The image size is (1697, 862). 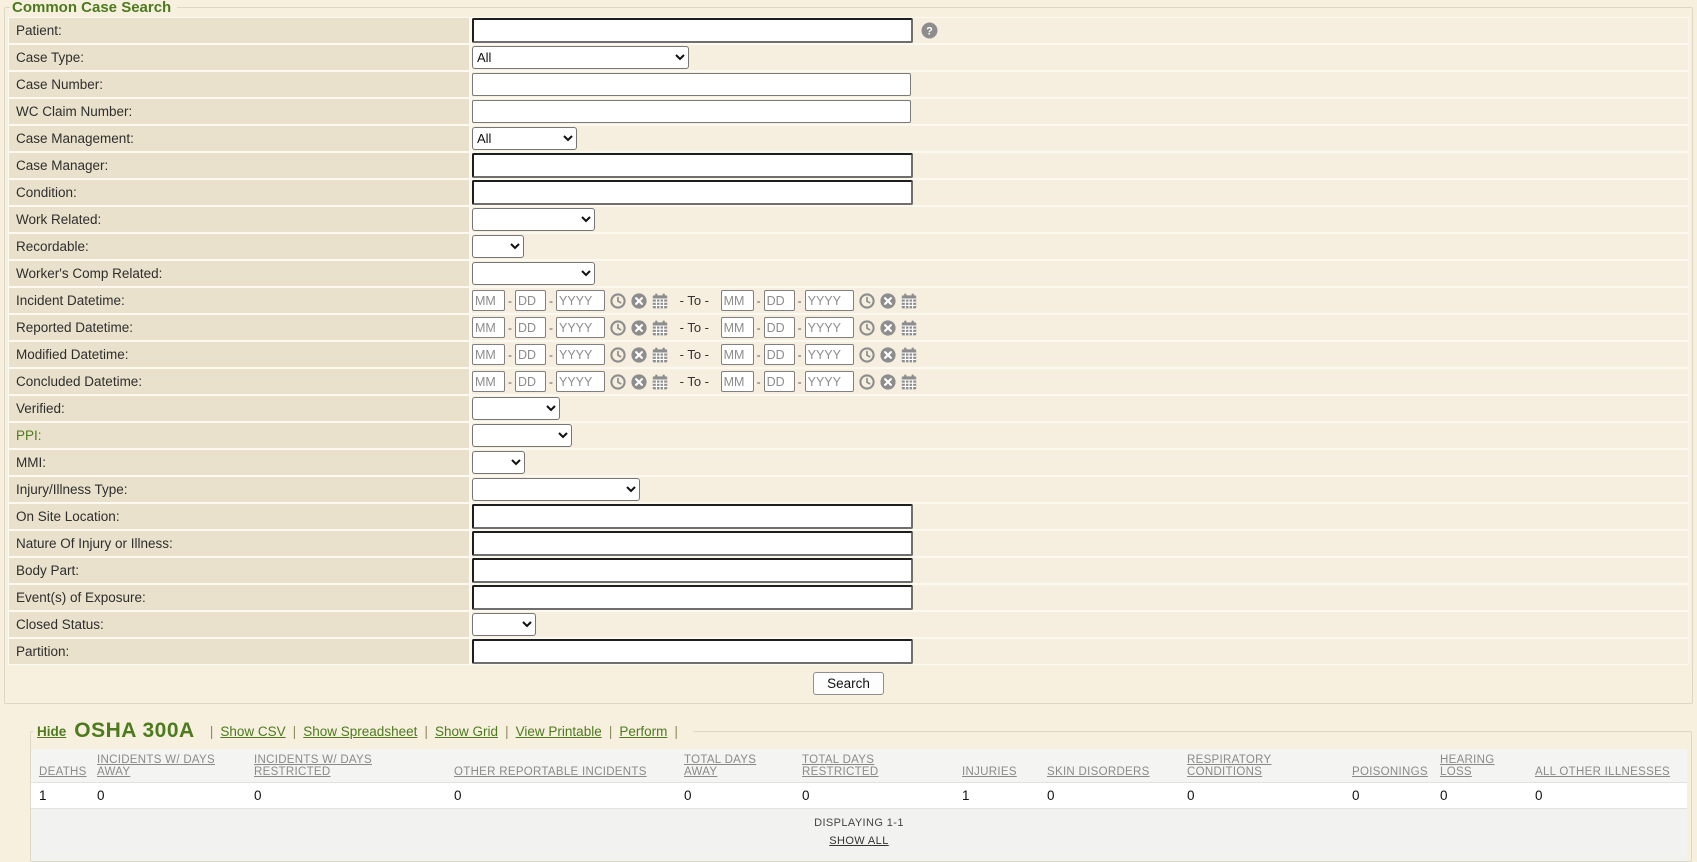 What do you see at coordinates (692, 165) in the screenshot?
I see `case-manager-input` at bounding box center [692, 165].